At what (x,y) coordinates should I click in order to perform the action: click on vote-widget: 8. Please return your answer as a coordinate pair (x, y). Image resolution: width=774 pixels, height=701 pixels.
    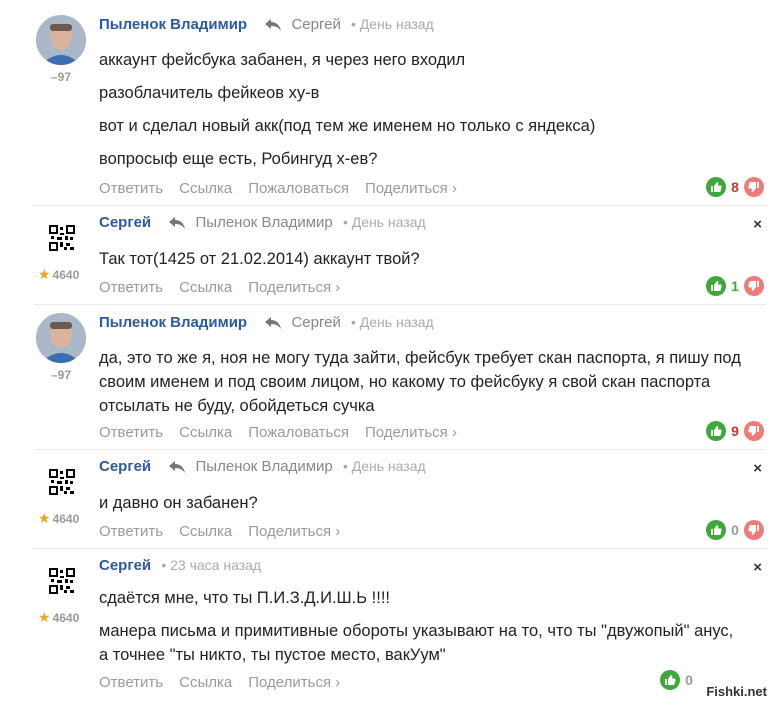
    Looking at the image, I should click on (735, 187).